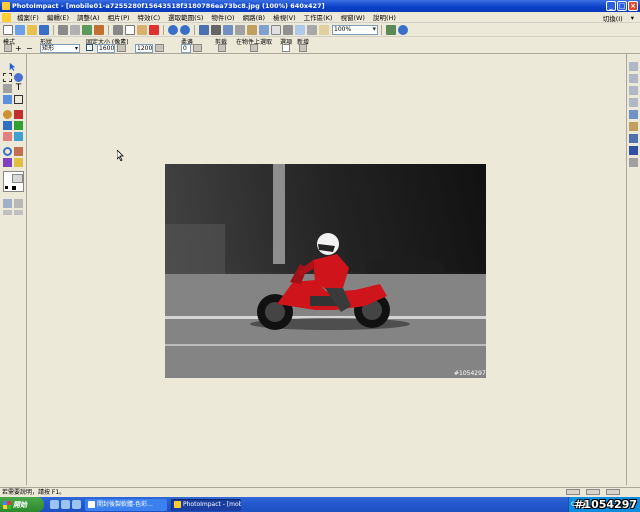 The width and height of the screenshot is (640, 512). Describe the element at coordinates (18, 203) in the screenshot. I see `panel-tool-icon` at that location.